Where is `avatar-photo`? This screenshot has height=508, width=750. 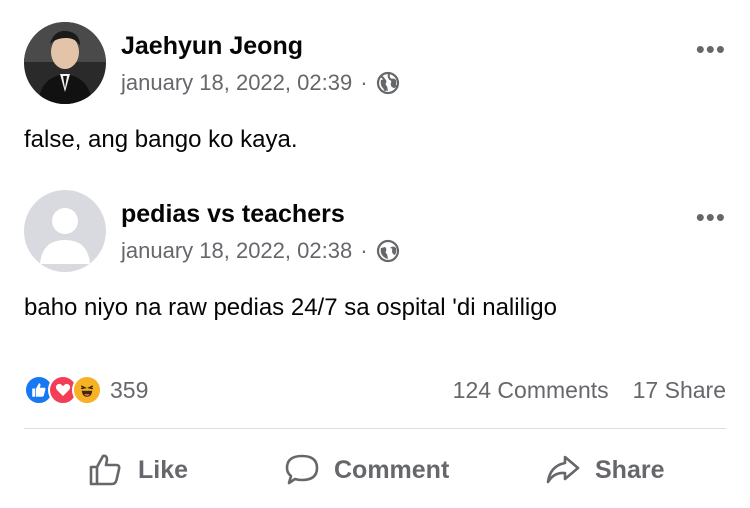 avatar-photo is located at coordinates (65, 63).